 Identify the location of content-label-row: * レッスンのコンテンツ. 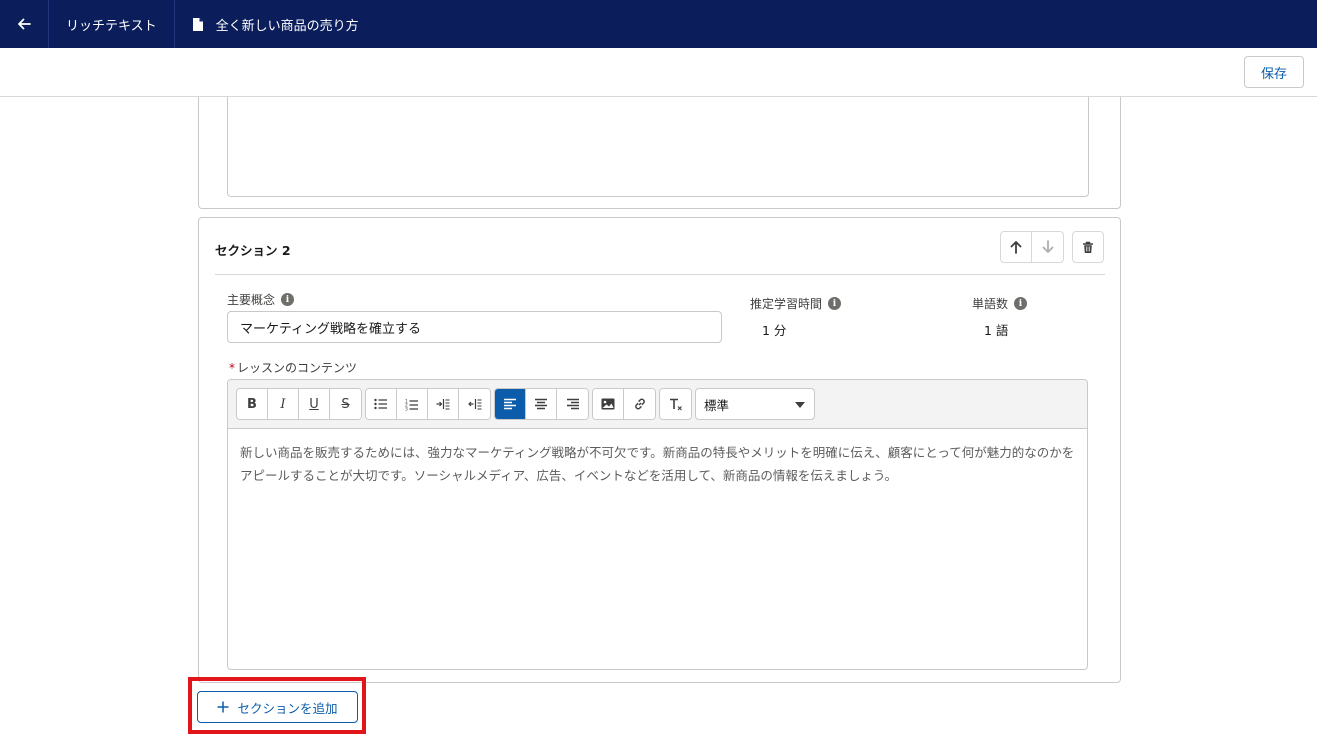
(293, 367).